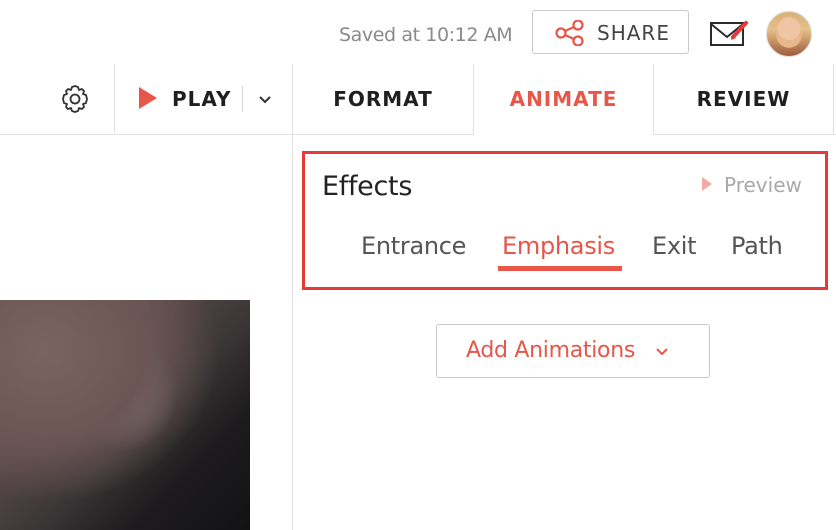 The image size is (836, 530). I want to click on play-button: PLAY, so click(188, 100).